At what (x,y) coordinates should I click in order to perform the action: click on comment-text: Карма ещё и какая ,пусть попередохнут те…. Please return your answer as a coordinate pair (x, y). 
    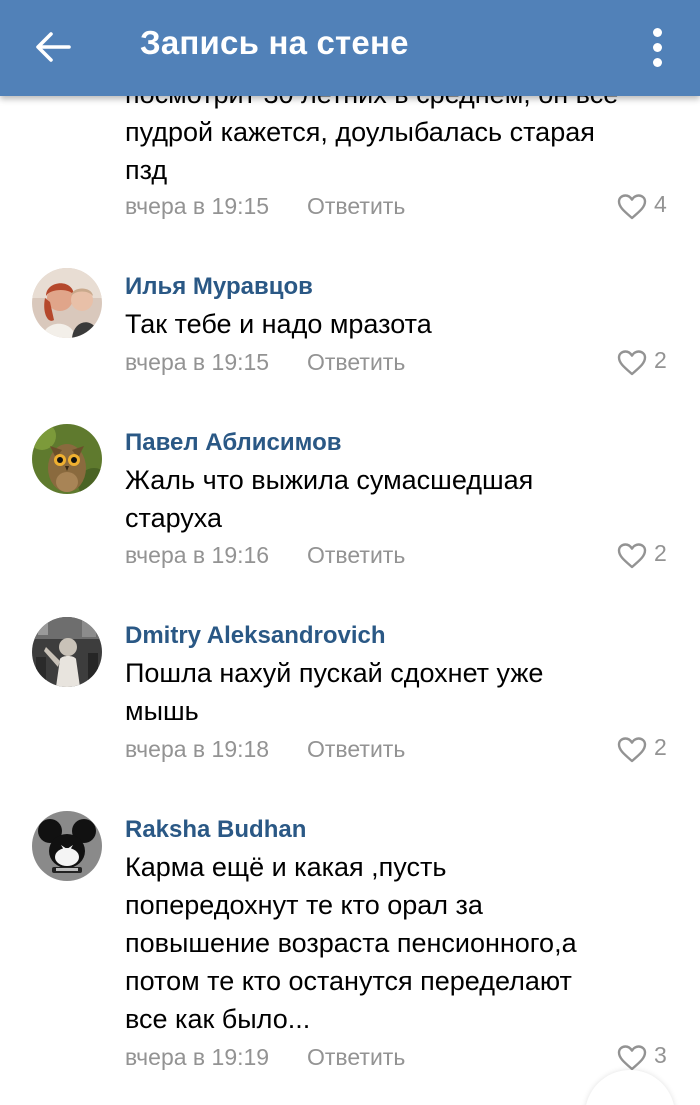
    Looking at the image, I should click on (400, 943).